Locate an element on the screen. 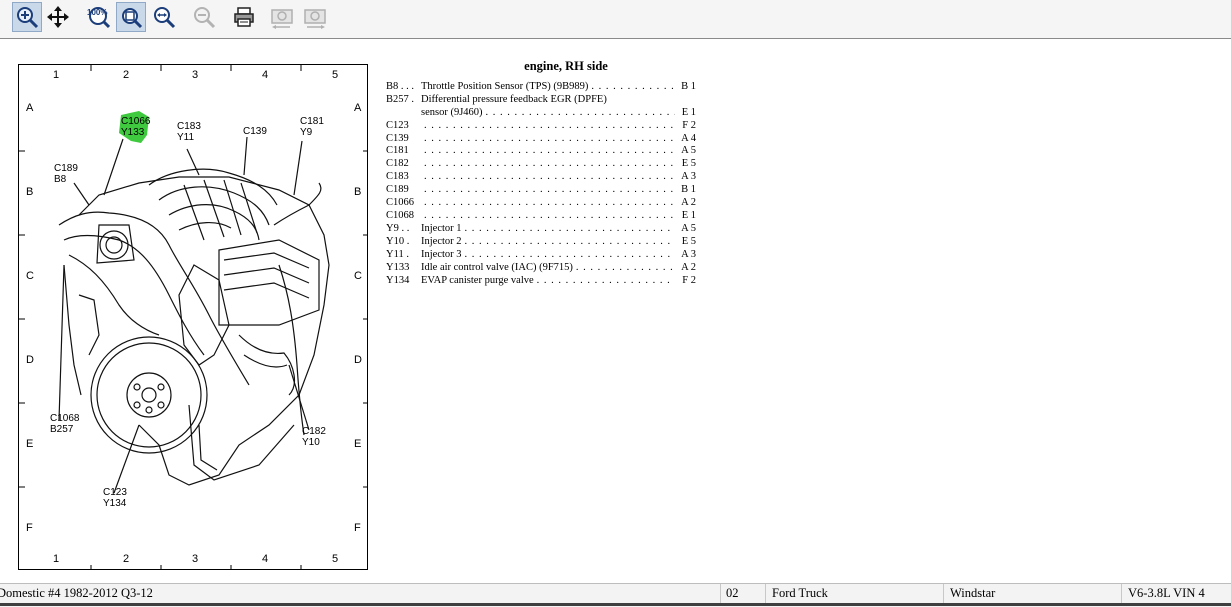 This screenshot has width=1231, height=607. move-arrows-icon is located at coordinates (58, 17).